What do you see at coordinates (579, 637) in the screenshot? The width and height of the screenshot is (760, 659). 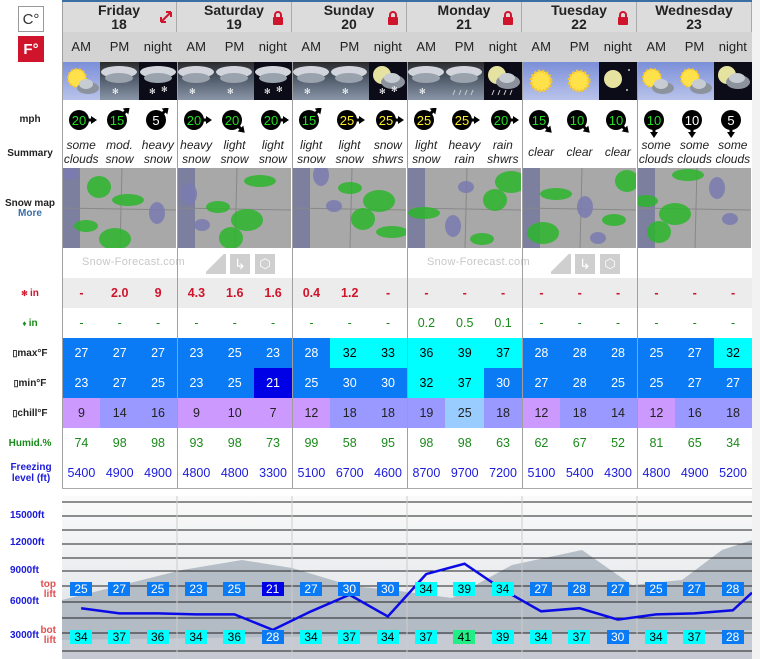 I see `bottom-lift-temp: 37` at bounding box center [579, 637].